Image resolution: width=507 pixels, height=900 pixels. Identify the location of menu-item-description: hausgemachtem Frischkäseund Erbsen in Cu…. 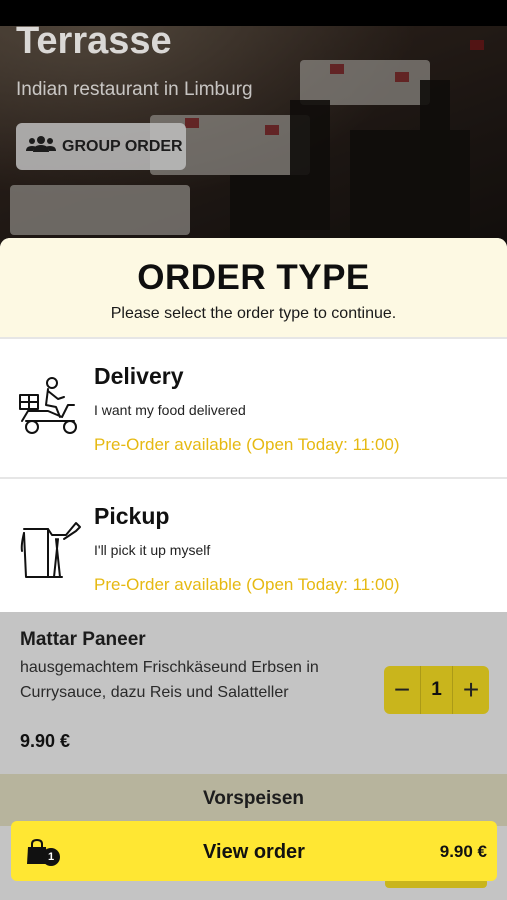
(169, 680).